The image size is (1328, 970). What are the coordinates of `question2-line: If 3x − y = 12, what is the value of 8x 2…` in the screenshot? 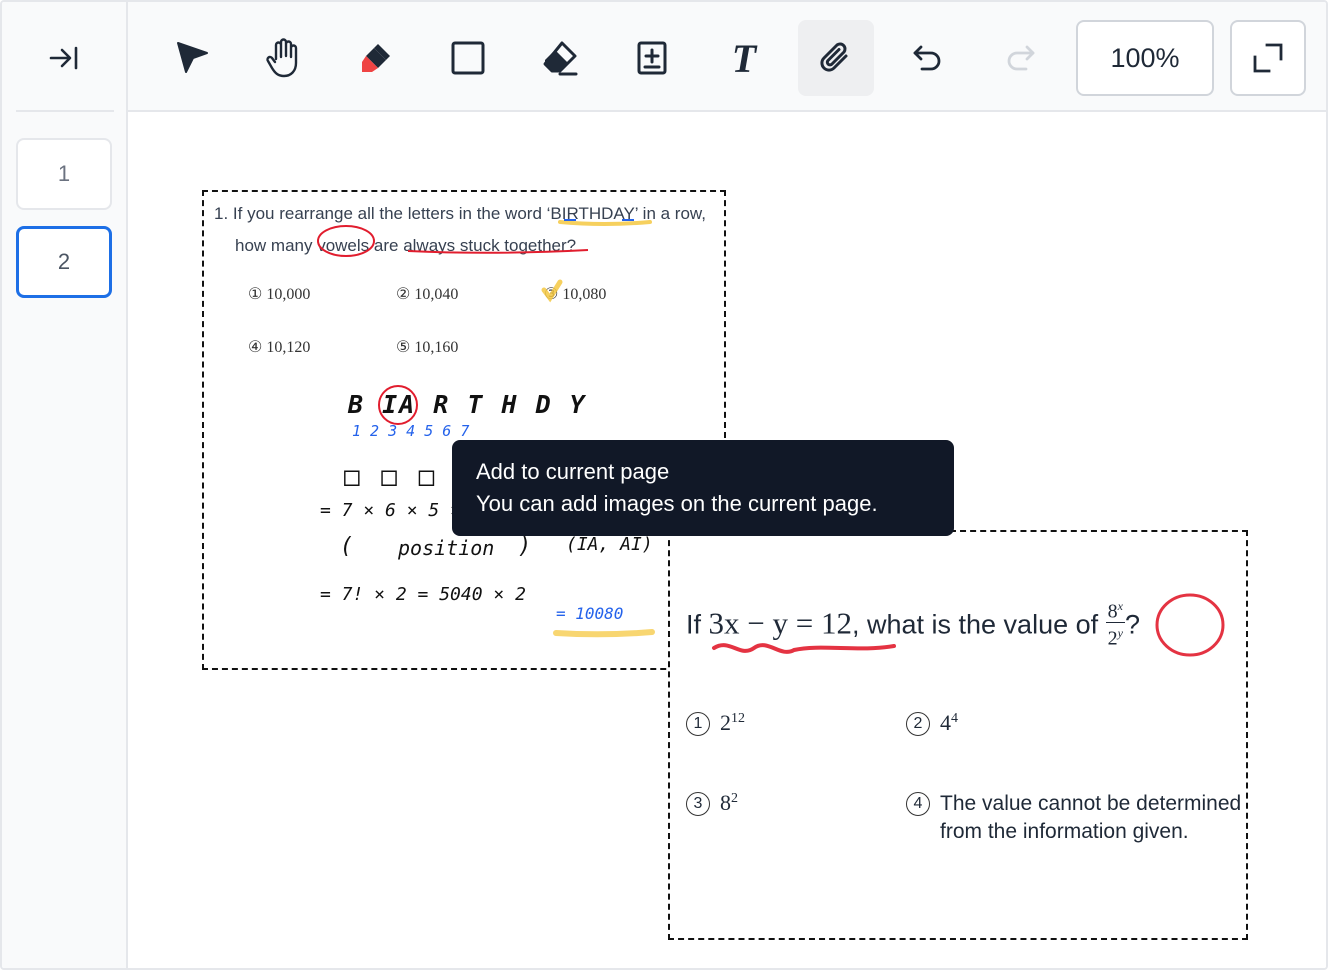 It's located at (913, 623).